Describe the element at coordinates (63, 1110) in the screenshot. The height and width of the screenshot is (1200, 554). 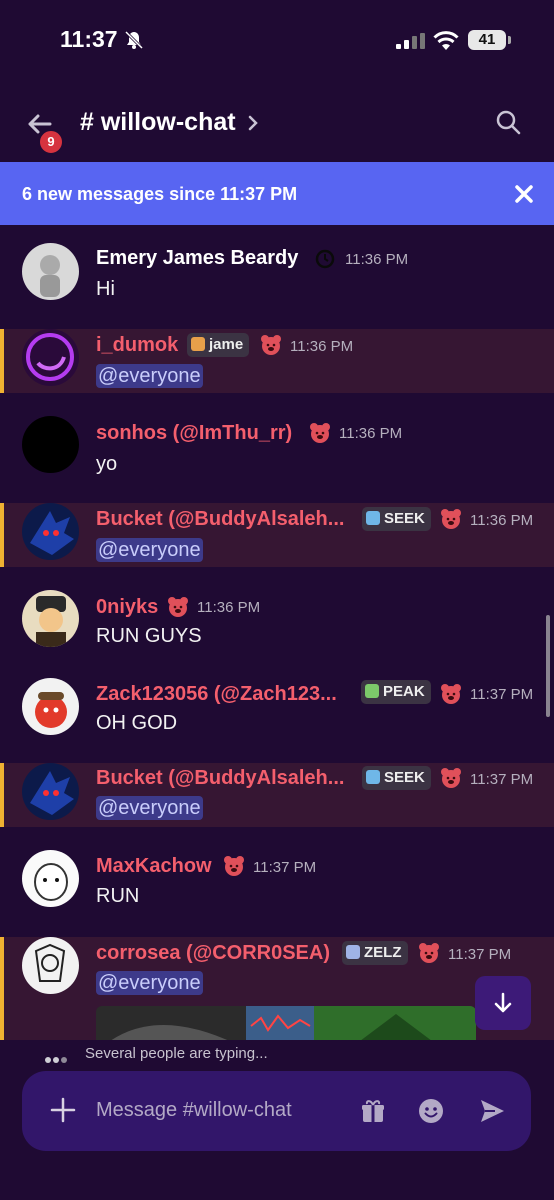
I see `plus-icon` at that location.